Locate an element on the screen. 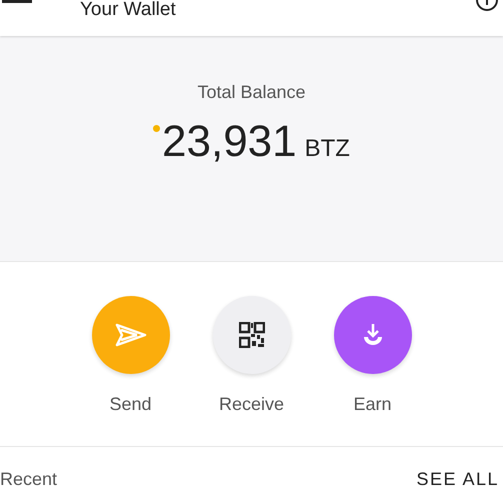 The width and height of the screenshot is (503, 503). action-label: Send is located at coordinates (130, 404).